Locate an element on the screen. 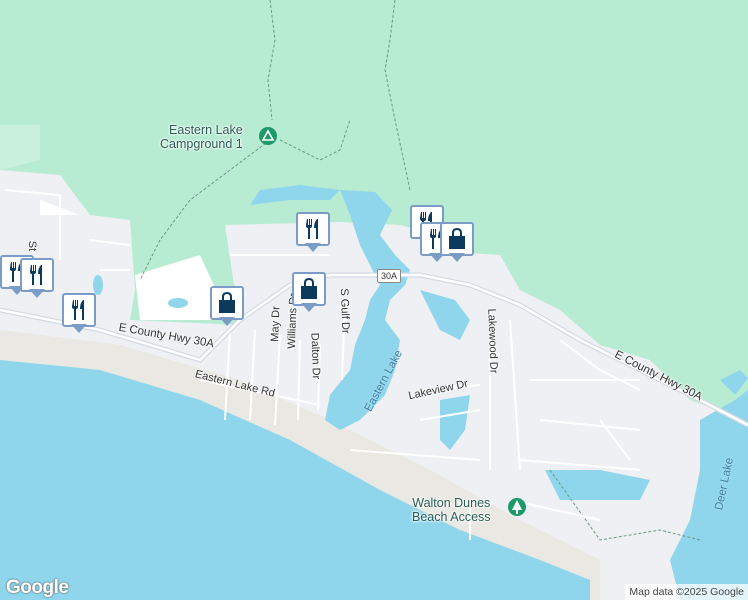  may-dr-label: May Dr is located at coordinates (276, 324).